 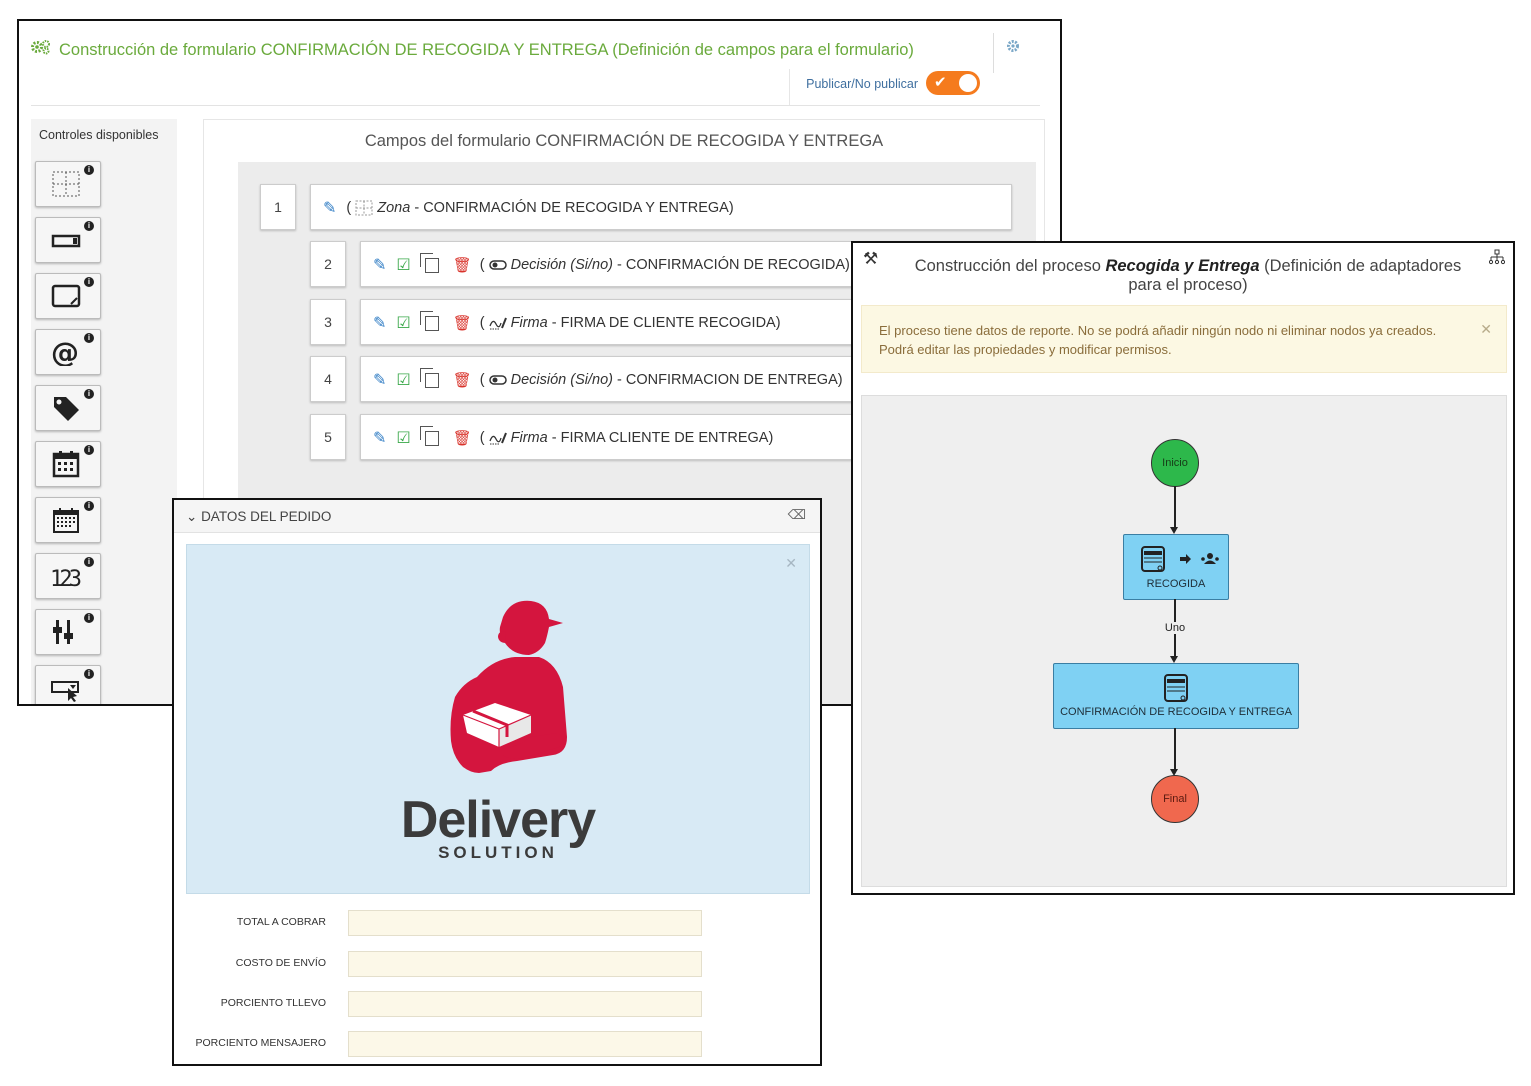 I want to click on order-panel-header: ⌄ DATOS DEL PEDIDO ⌫, so click(x=497, y=516).